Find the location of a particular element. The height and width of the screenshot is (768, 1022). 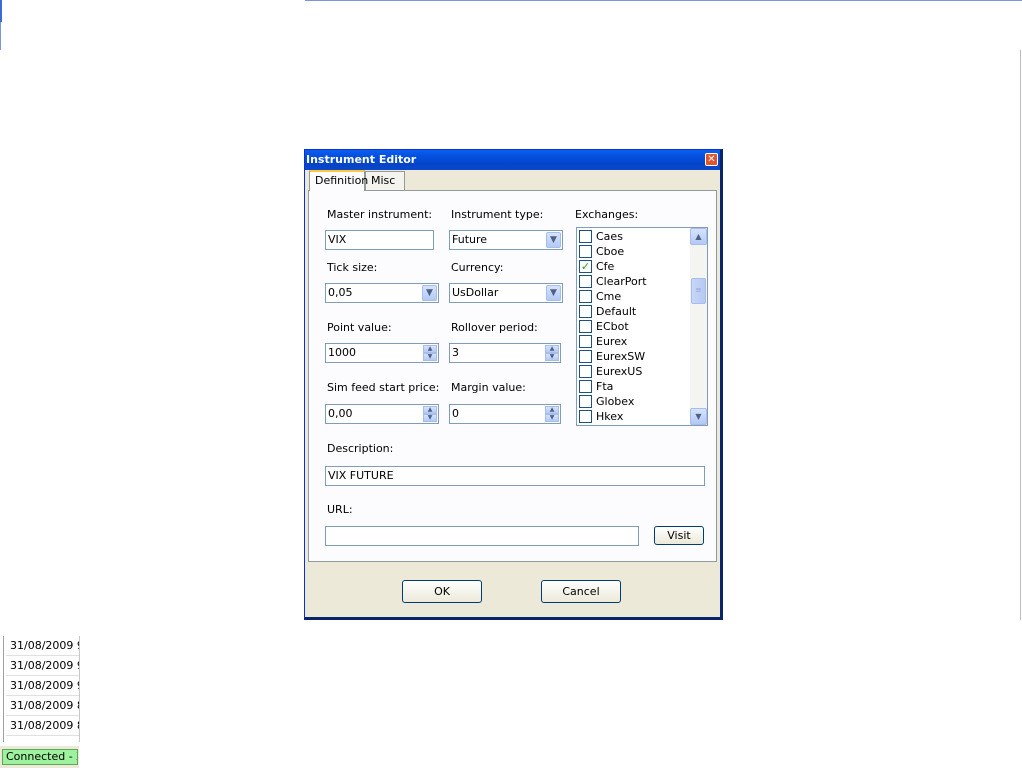

master-instrument-input: VIX is located at coordinates (379, 240).